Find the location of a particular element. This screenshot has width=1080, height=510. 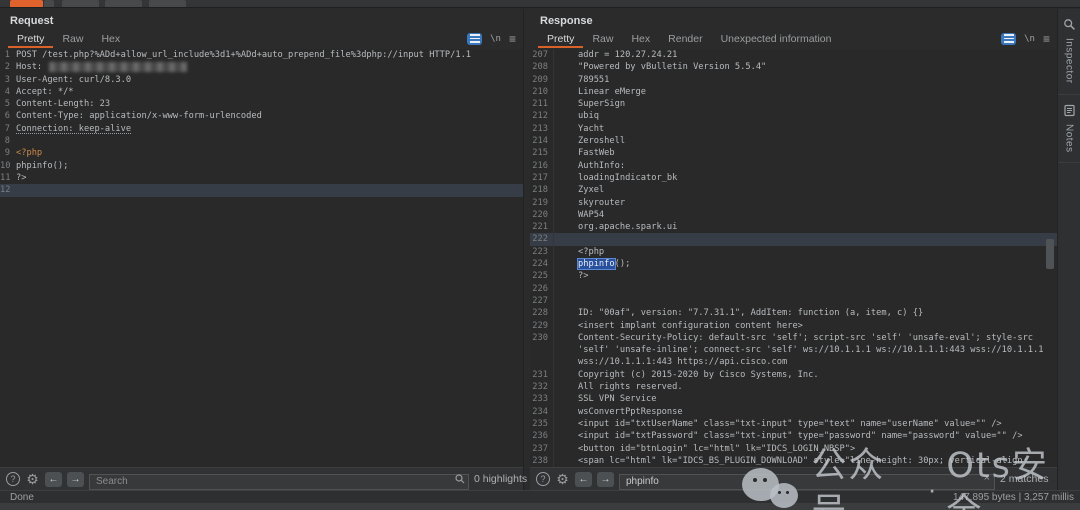

code-text: phpinfo(); is located at coordinates (40, 166).